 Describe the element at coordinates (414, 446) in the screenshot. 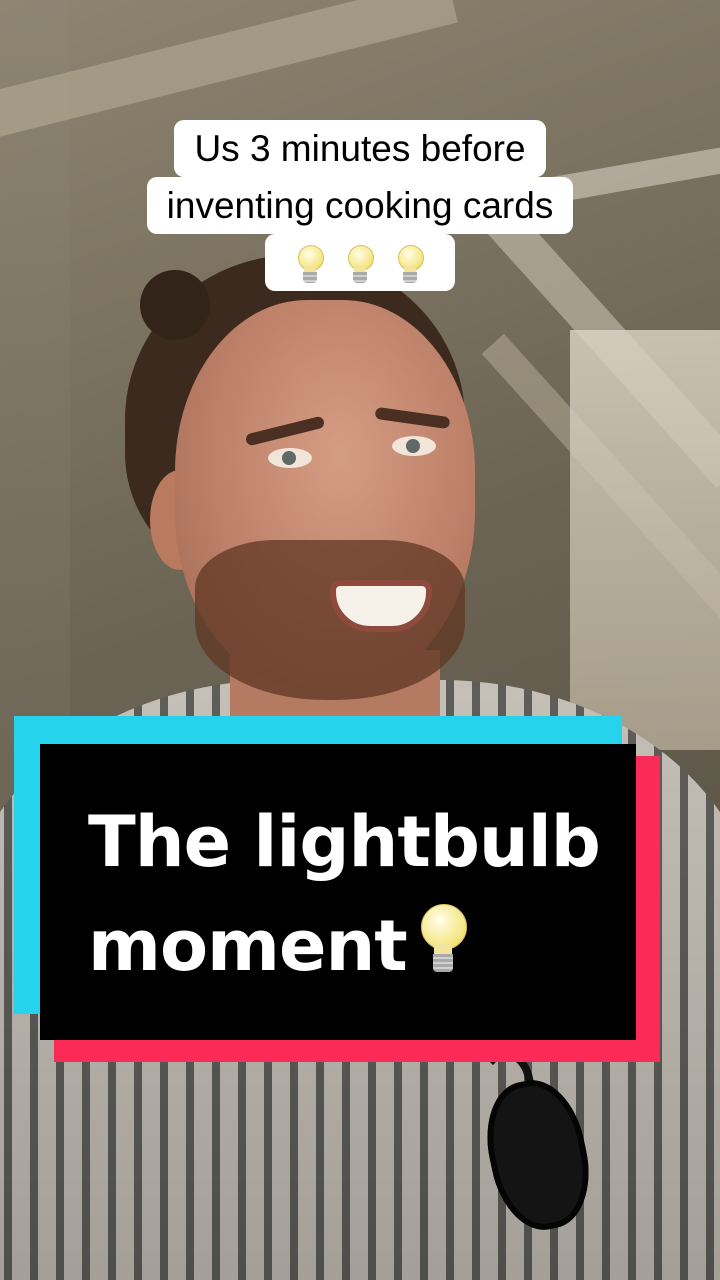

I see `eye-right` at that location.